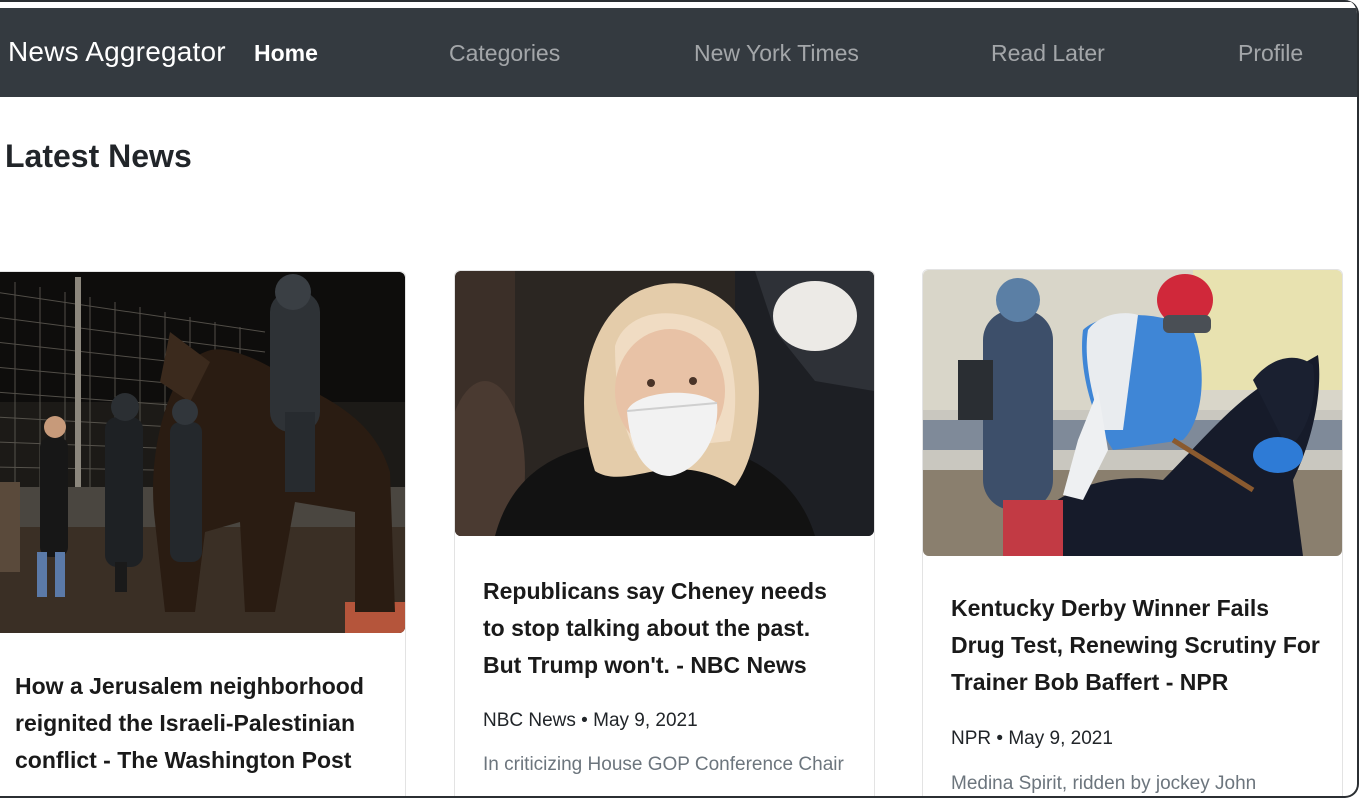 This screenshot has height=800, width=1361. Describe the element at coordinates (776, 53) in the screenshot. I see `nav-new-york-times: New York Times` at that location.